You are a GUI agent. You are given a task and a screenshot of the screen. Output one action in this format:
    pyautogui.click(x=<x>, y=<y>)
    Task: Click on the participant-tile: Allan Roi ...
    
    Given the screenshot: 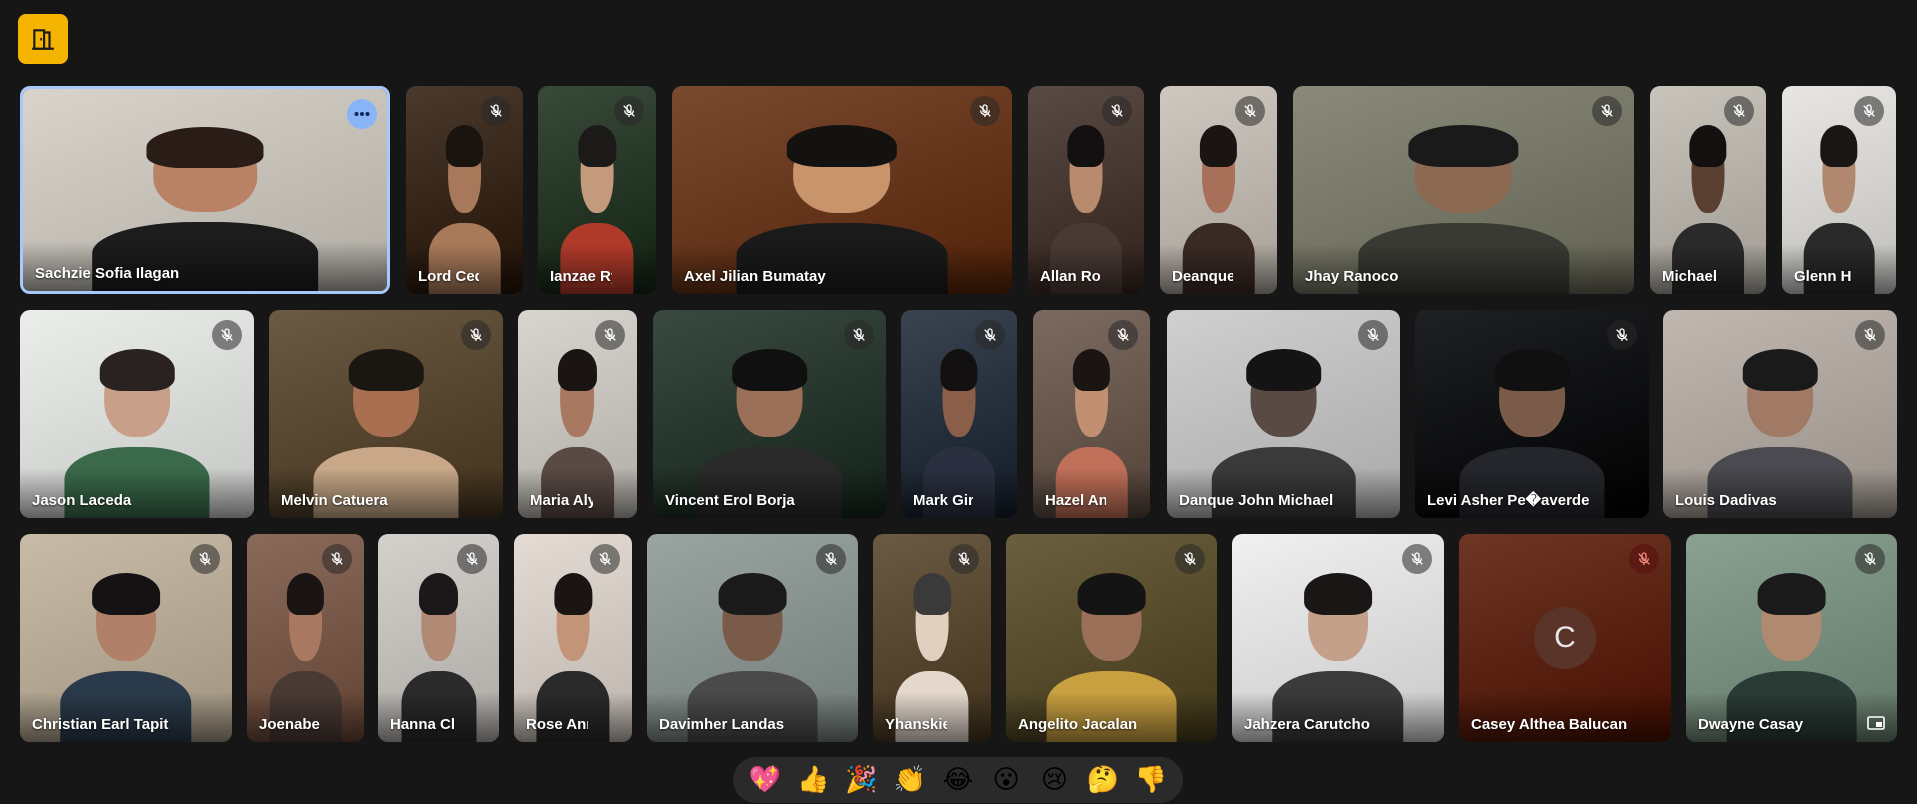 What is the action you would take?
    pyautogui.click(x=1086, y=190)
    